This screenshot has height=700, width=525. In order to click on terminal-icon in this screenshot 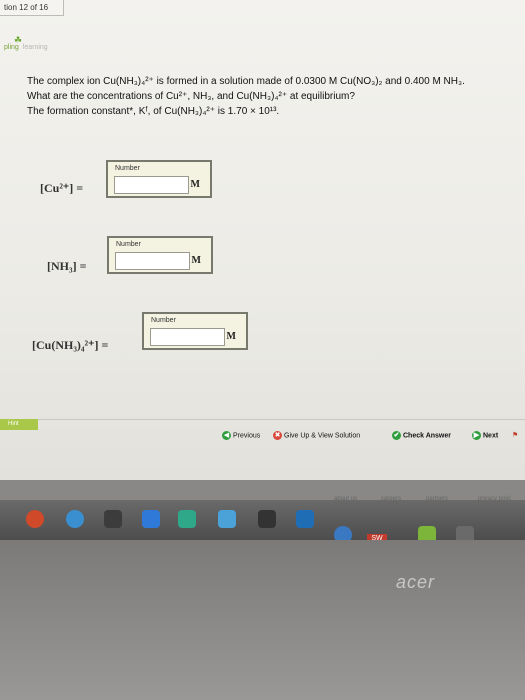, I will do `click(267, 519)`.